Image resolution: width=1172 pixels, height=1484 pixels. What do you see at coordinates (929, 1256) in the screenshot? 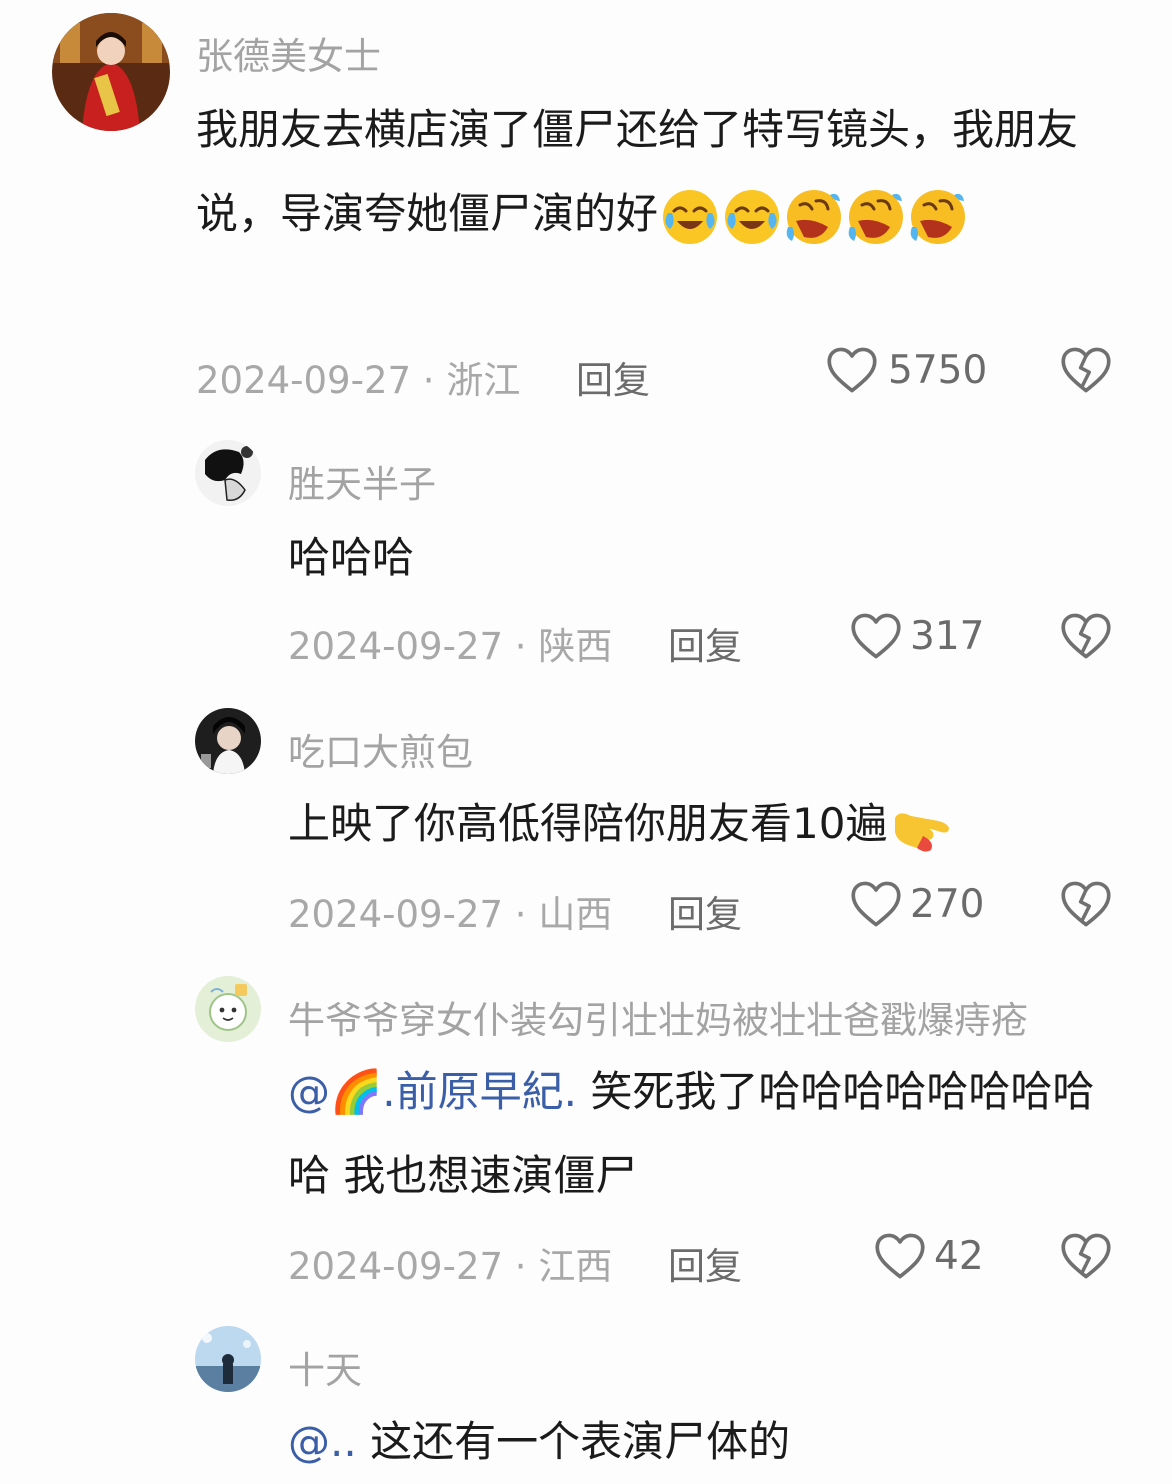
I see `like-button: 42` at bounding box center [929, 1256].